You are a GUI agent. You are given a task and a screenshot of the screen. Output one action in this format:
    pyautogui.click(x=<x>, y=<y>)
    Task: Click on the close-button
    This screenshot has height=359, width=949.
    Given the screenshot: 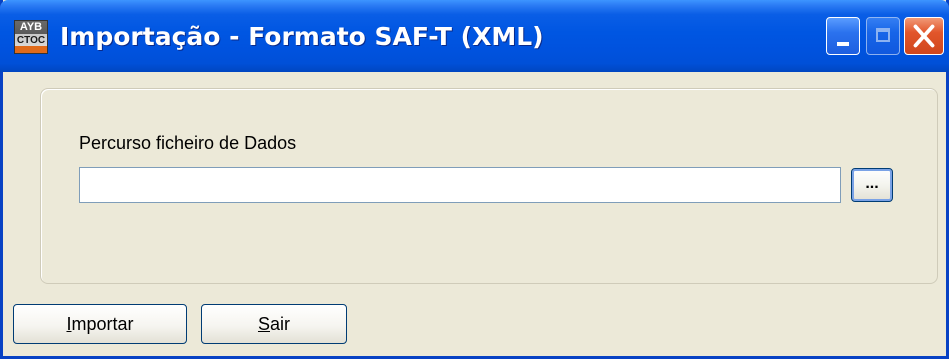 What is the action you would take?
    pyautogui.click(x=924, y=36)
    